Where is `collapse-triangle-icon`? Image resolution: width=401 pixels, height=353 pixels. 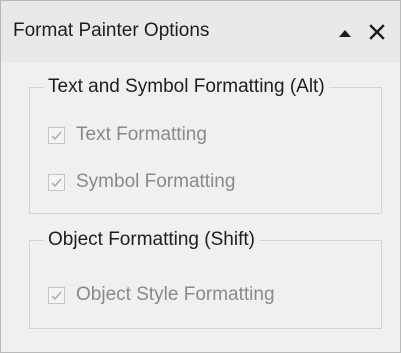
collapse-triangle-icon is located at coordinates (345, 32).